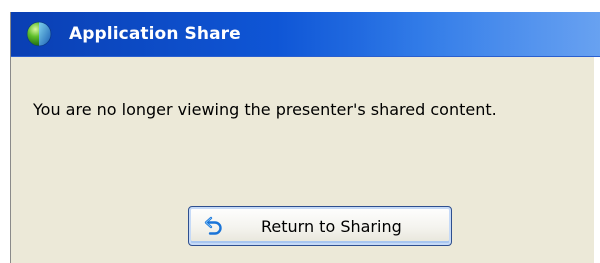 The width and height of the screenshot is (600, 263). Describe the element at coordinates (331, 226) in the screenshot. I see `return-to-sharing-label: Return to Sharing` at that location.